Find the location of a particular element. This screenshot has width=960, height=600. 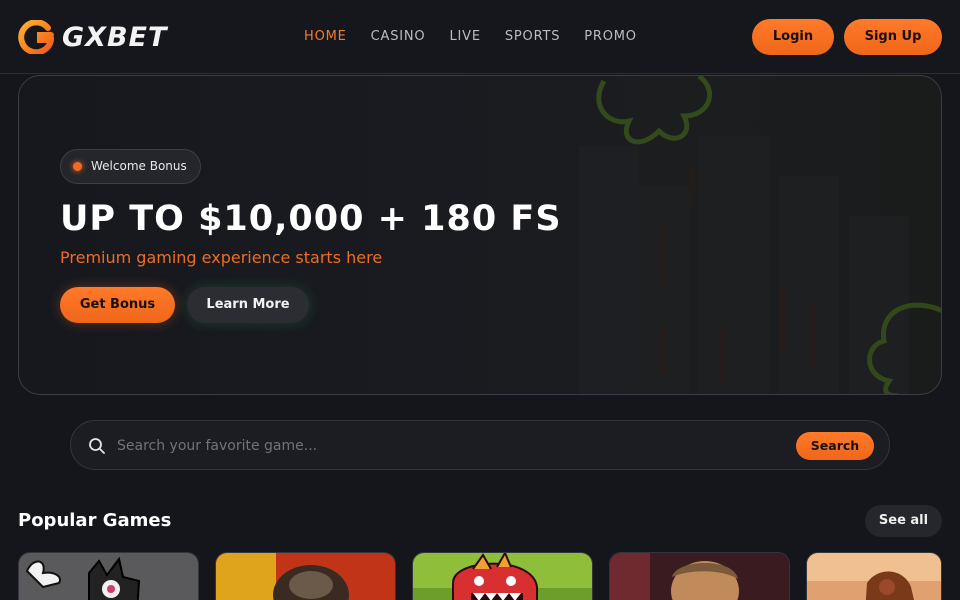

login-button: Login is located at coordinates (793, 37).